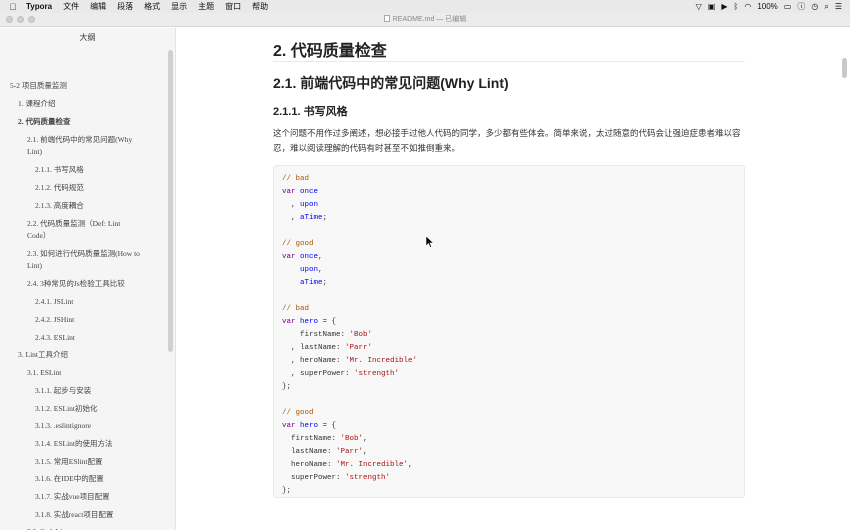 This screenshot has height=530, width=850. What do you see at coordinates (340, 374) in the screenshot?
I see `code-line: , superPower: 'strength'` at bounding box center [340, 374].